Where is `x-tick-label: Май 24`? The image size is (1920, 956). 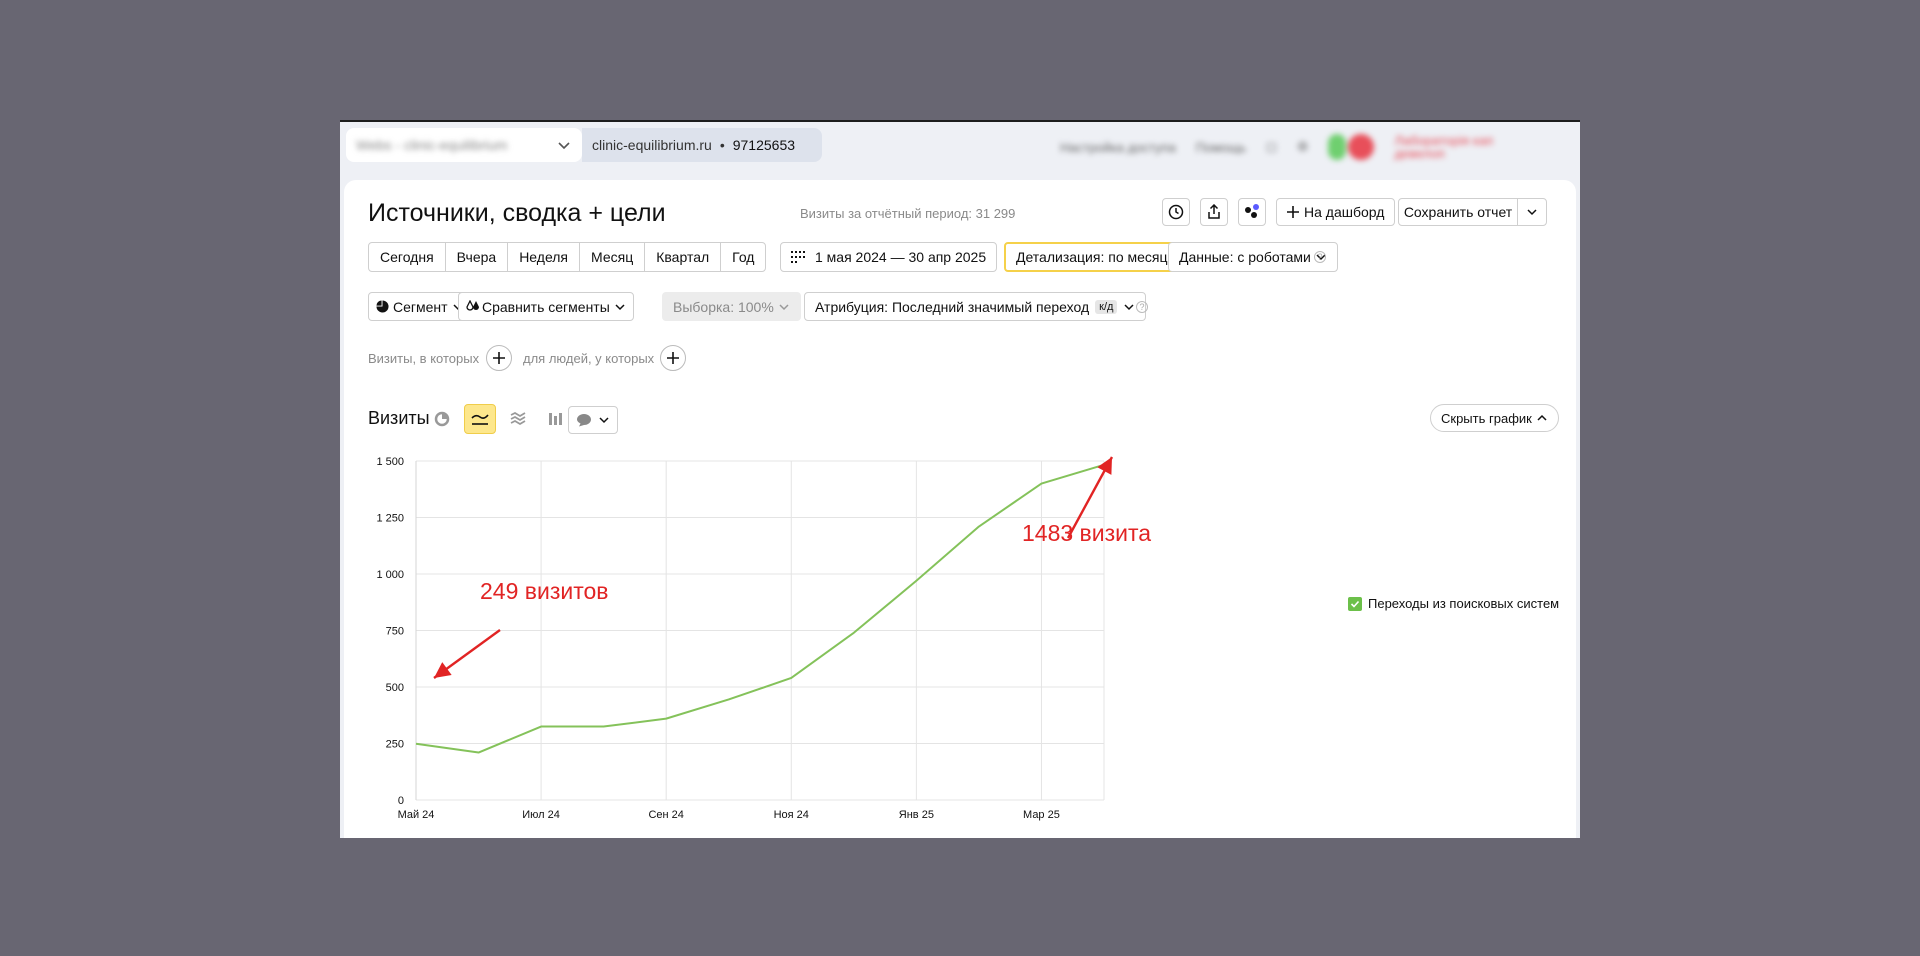 x-tick-label: Май 24 is located at coordinates (416, 815).